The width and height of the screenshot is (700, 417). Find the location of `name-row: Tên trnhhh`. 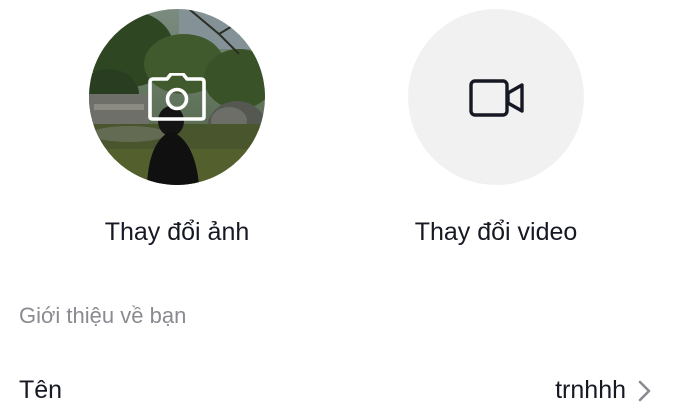

name-row: Tên trnhhh is located at coordinates (350, 389).